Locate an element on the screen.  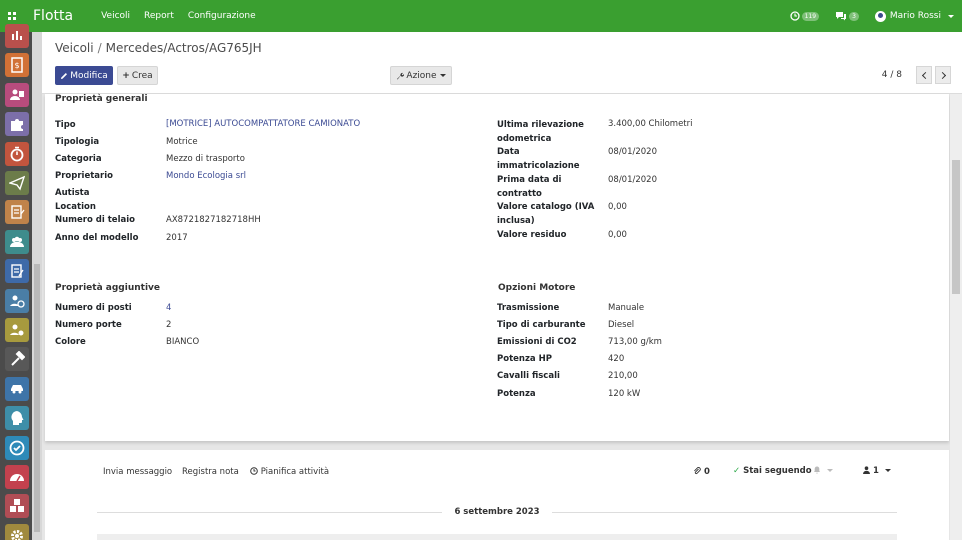
app-tile-car is located at coordinates (17, 388).